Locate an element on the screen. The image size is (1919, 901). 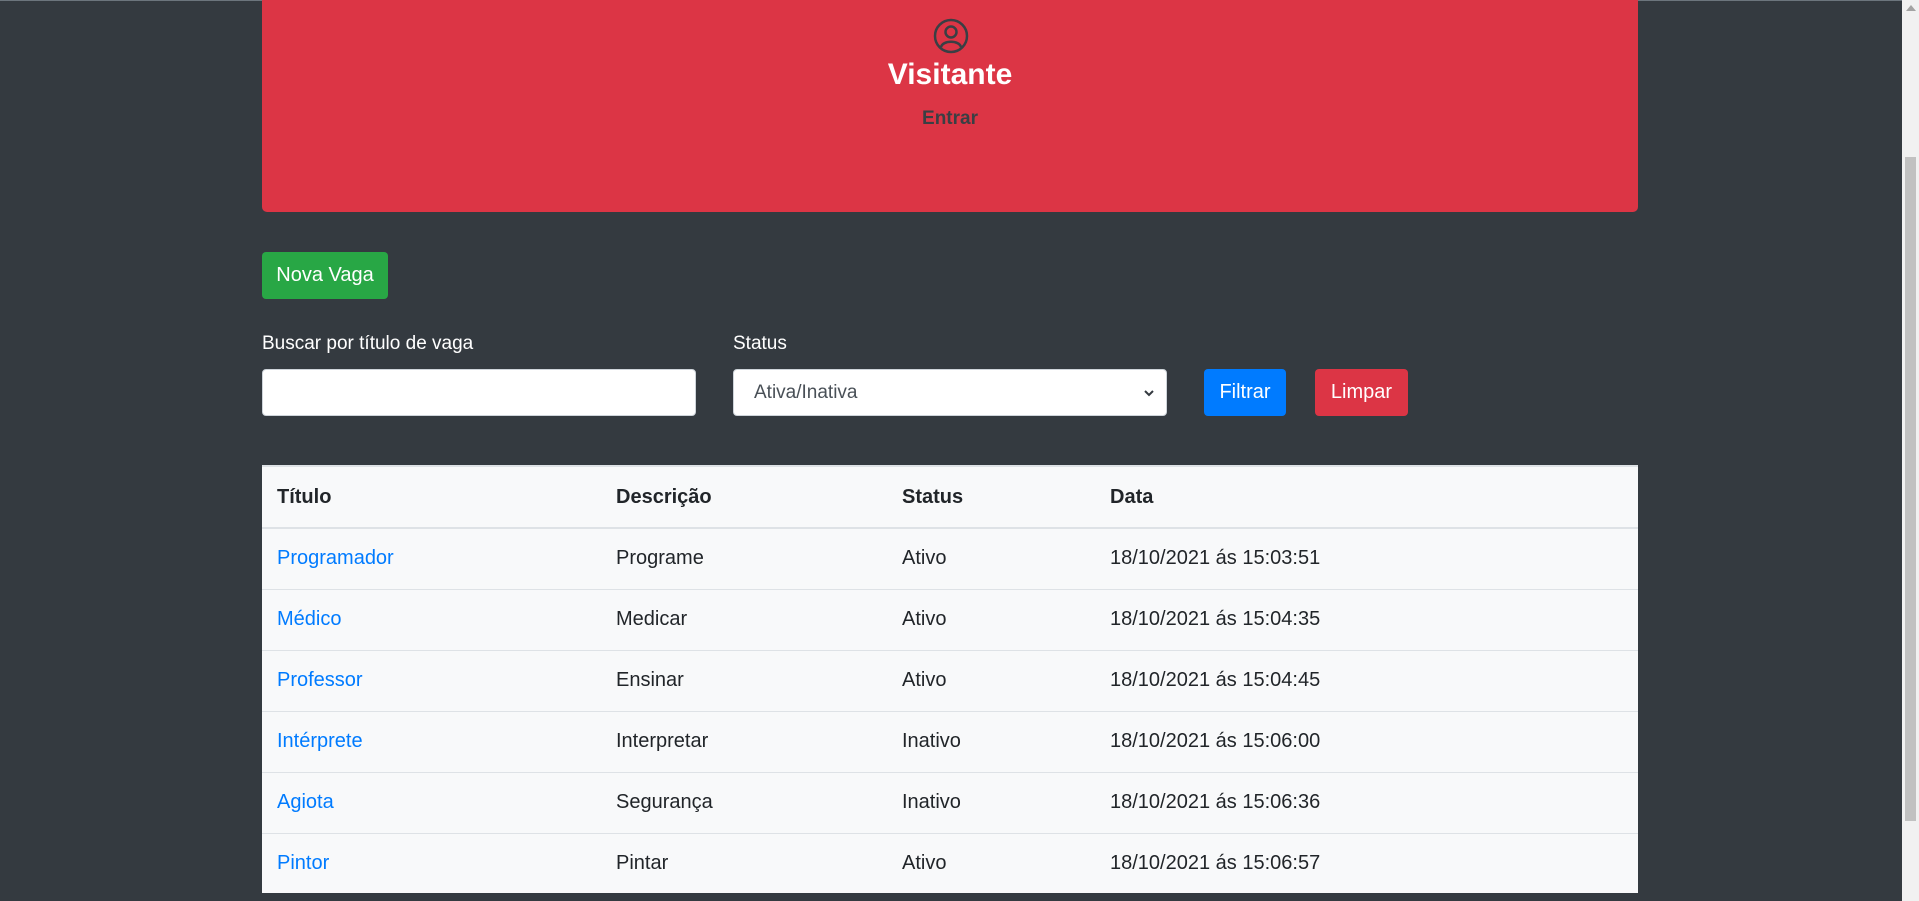
new-job-button: Nova Vaga is located at coordinates (325, 275).